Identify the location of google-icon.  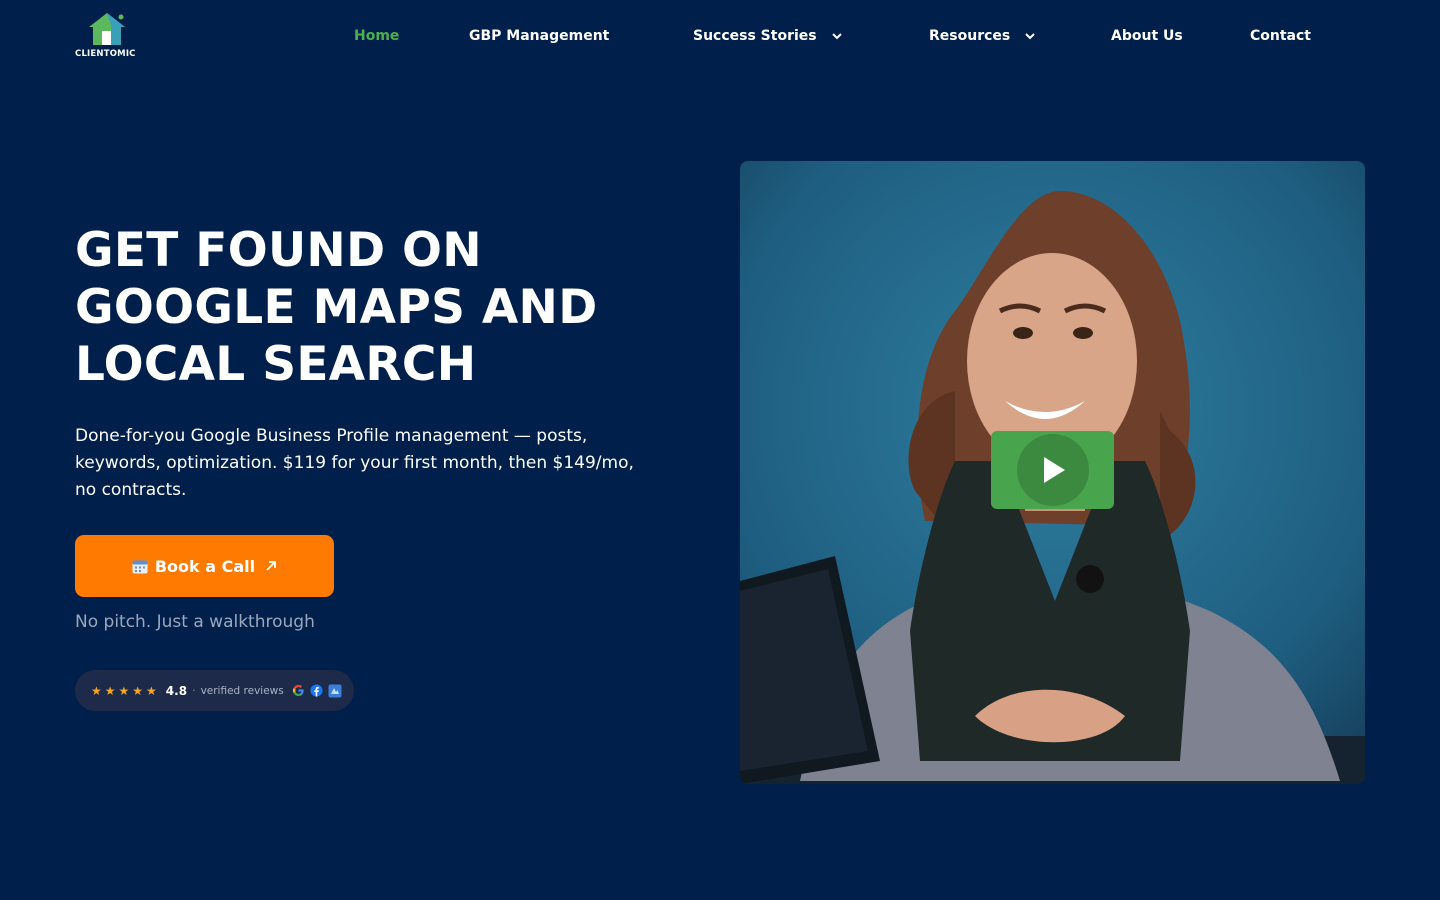
(298, 690).